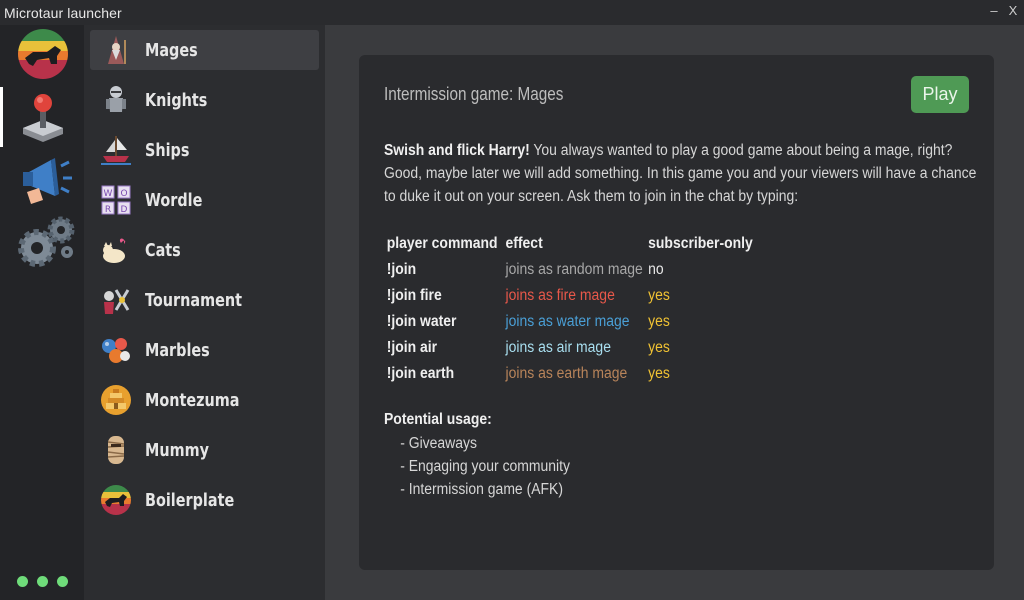 The height and width of the screenshot is (600, 1024). Describe the element at coordinates (116, 500) in the screenshot. I see `boilerplate-icon` at that location.